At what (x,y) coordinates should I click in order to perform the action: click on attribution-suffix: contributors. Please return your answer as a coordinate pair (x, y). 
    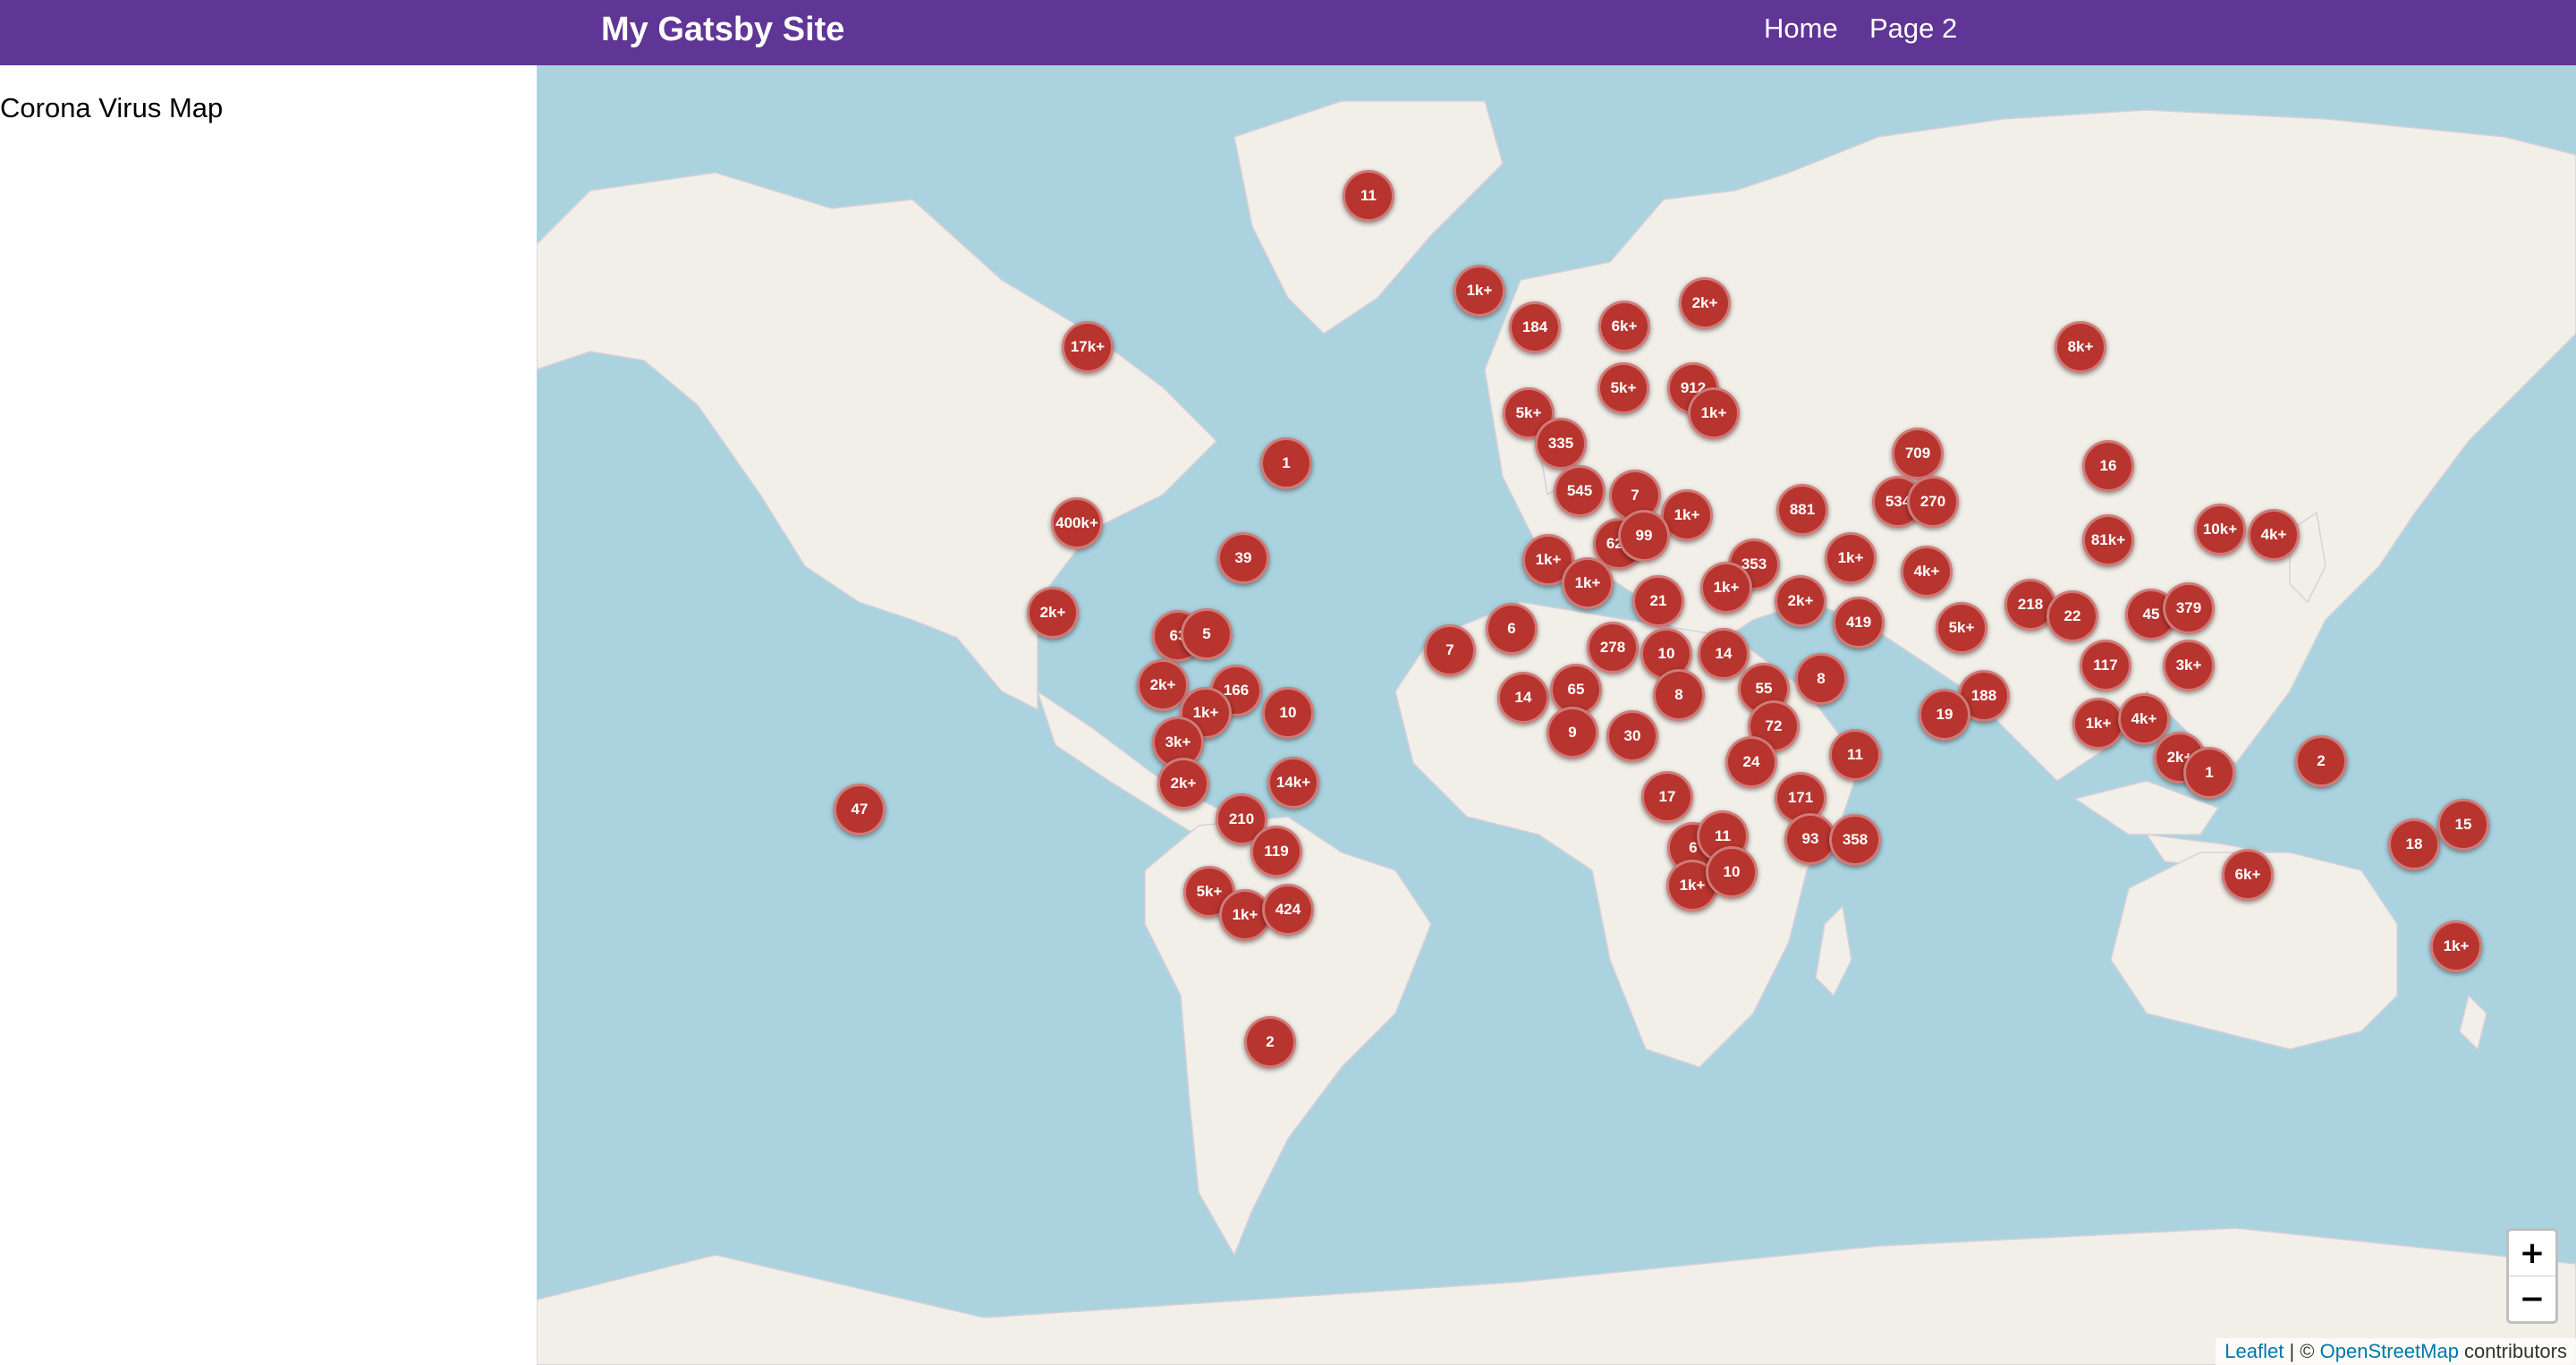
    Looking at the image, I should click on (2512, 1351).